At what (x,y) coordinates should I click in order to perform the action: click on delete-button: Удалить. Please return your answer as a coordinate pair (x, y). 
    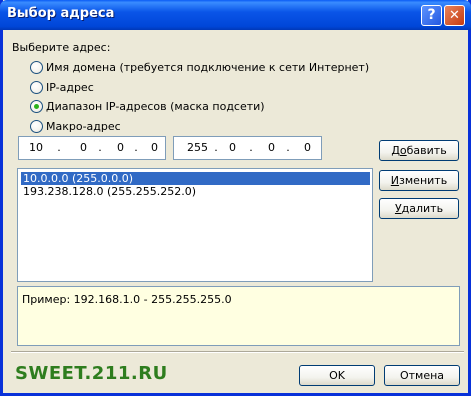
    Looking at the image, I should click on (419, 208).